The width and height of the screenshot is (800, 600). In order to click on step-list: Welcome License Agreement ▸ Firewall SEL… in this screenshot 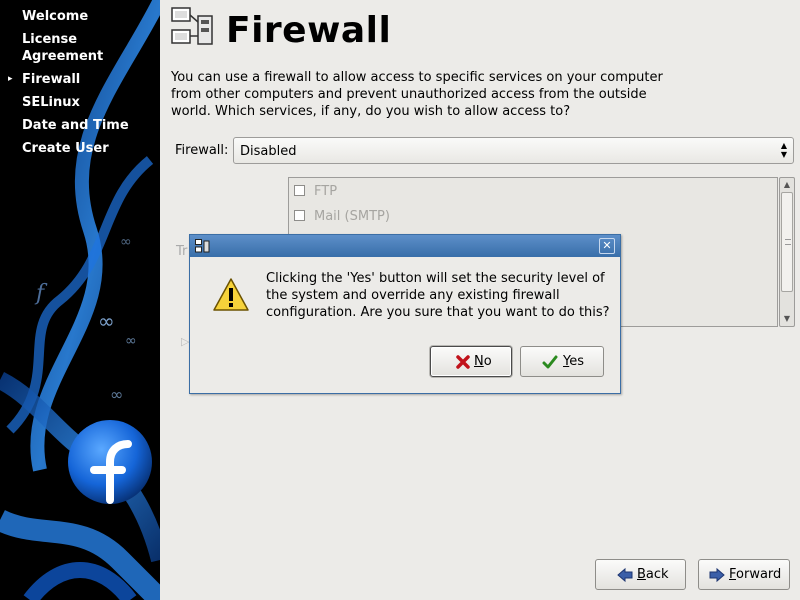, I will do `click(80, 83)`.